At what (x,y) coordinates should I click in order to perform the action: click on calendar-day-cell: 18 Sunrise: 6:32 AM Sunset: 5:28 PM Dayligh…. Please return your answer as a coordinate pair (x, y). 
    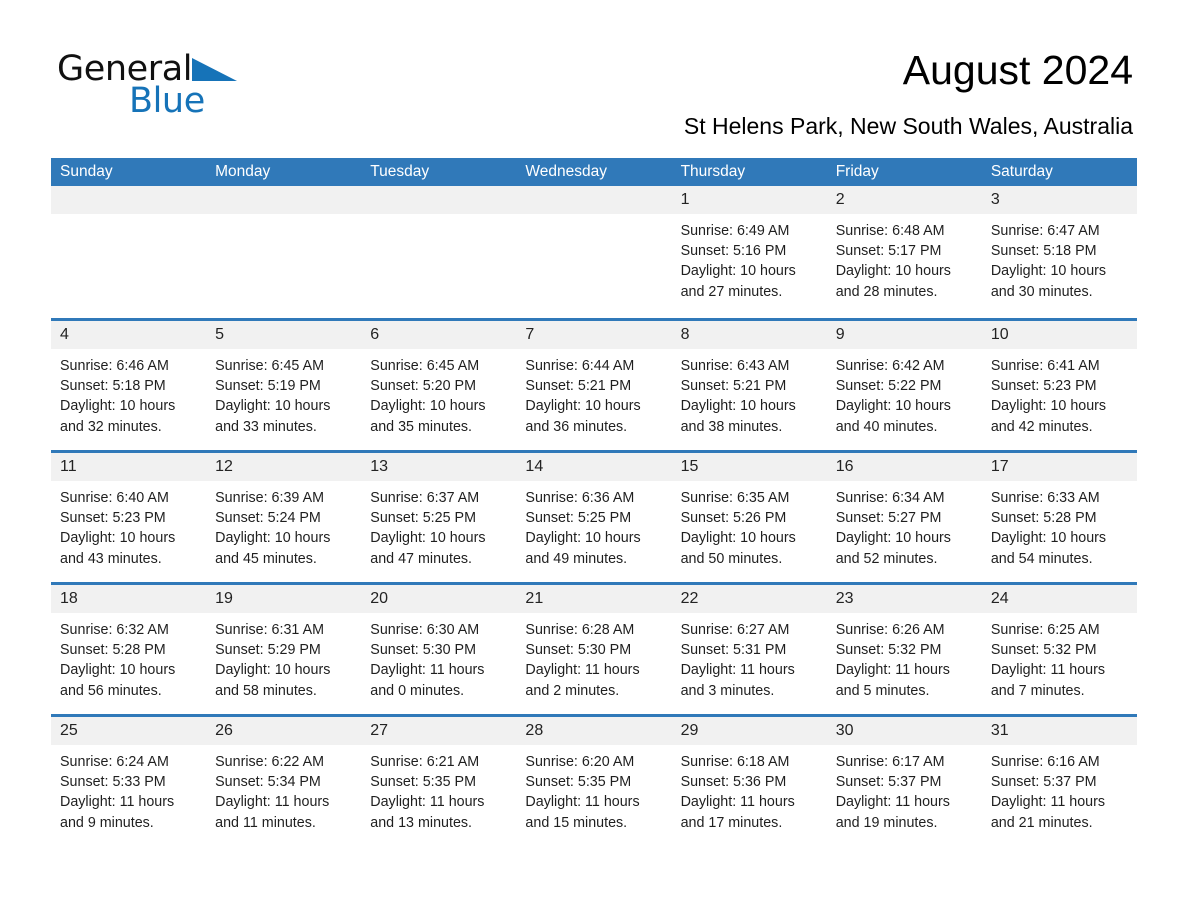
    Looking at the image, I should click on (129, 649).